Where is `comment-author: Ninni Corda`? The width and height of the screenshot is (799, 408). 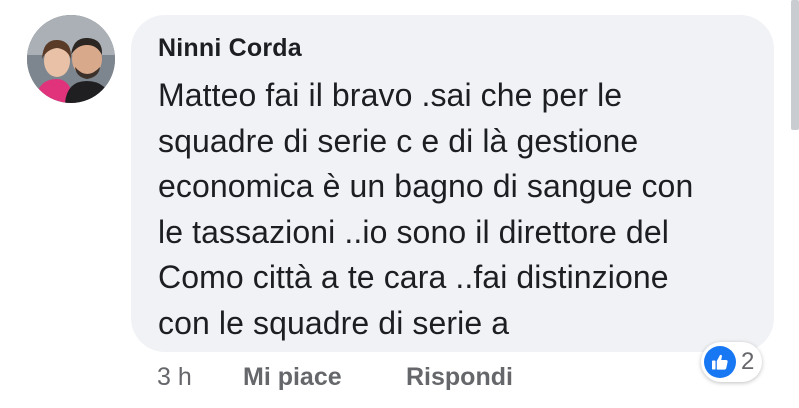
comment-author: Ninni Corda is located at coordinates (456, 48).